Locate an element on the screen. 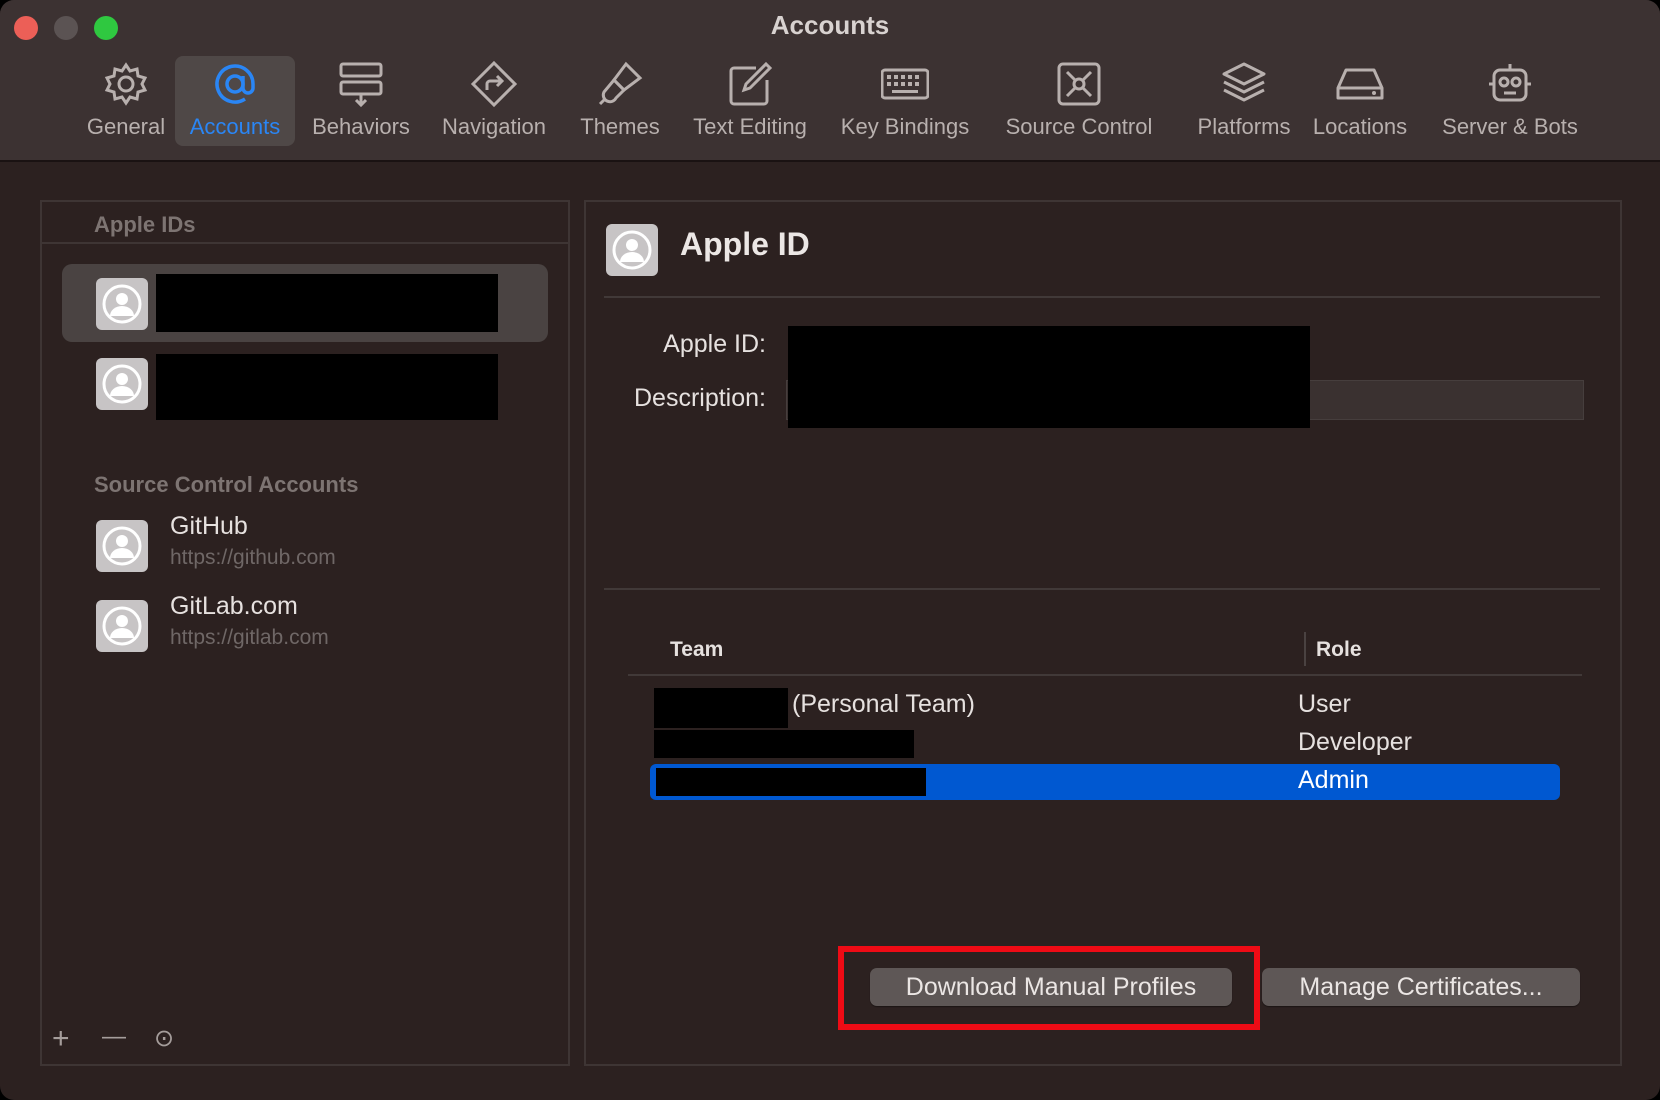 Image resolution: width=1660 pixels, height=1100 pixels. tab-general: General is located at coordinates (126, 101).